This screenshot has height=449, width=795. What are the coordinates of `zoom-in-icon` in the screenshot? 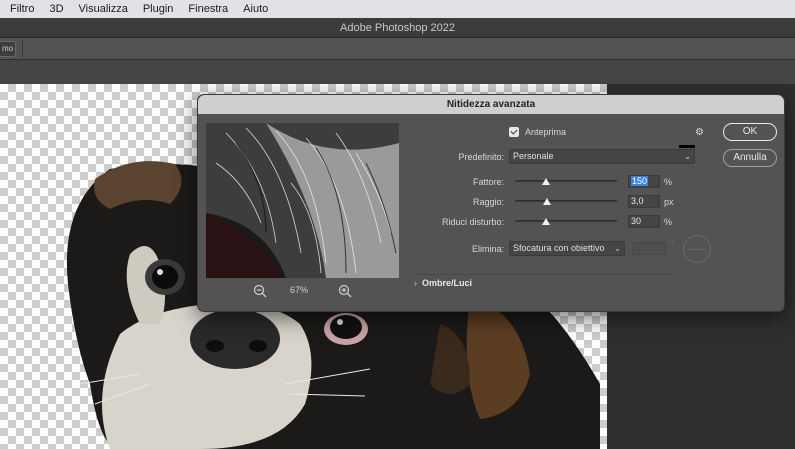 It's located at (345, 291).